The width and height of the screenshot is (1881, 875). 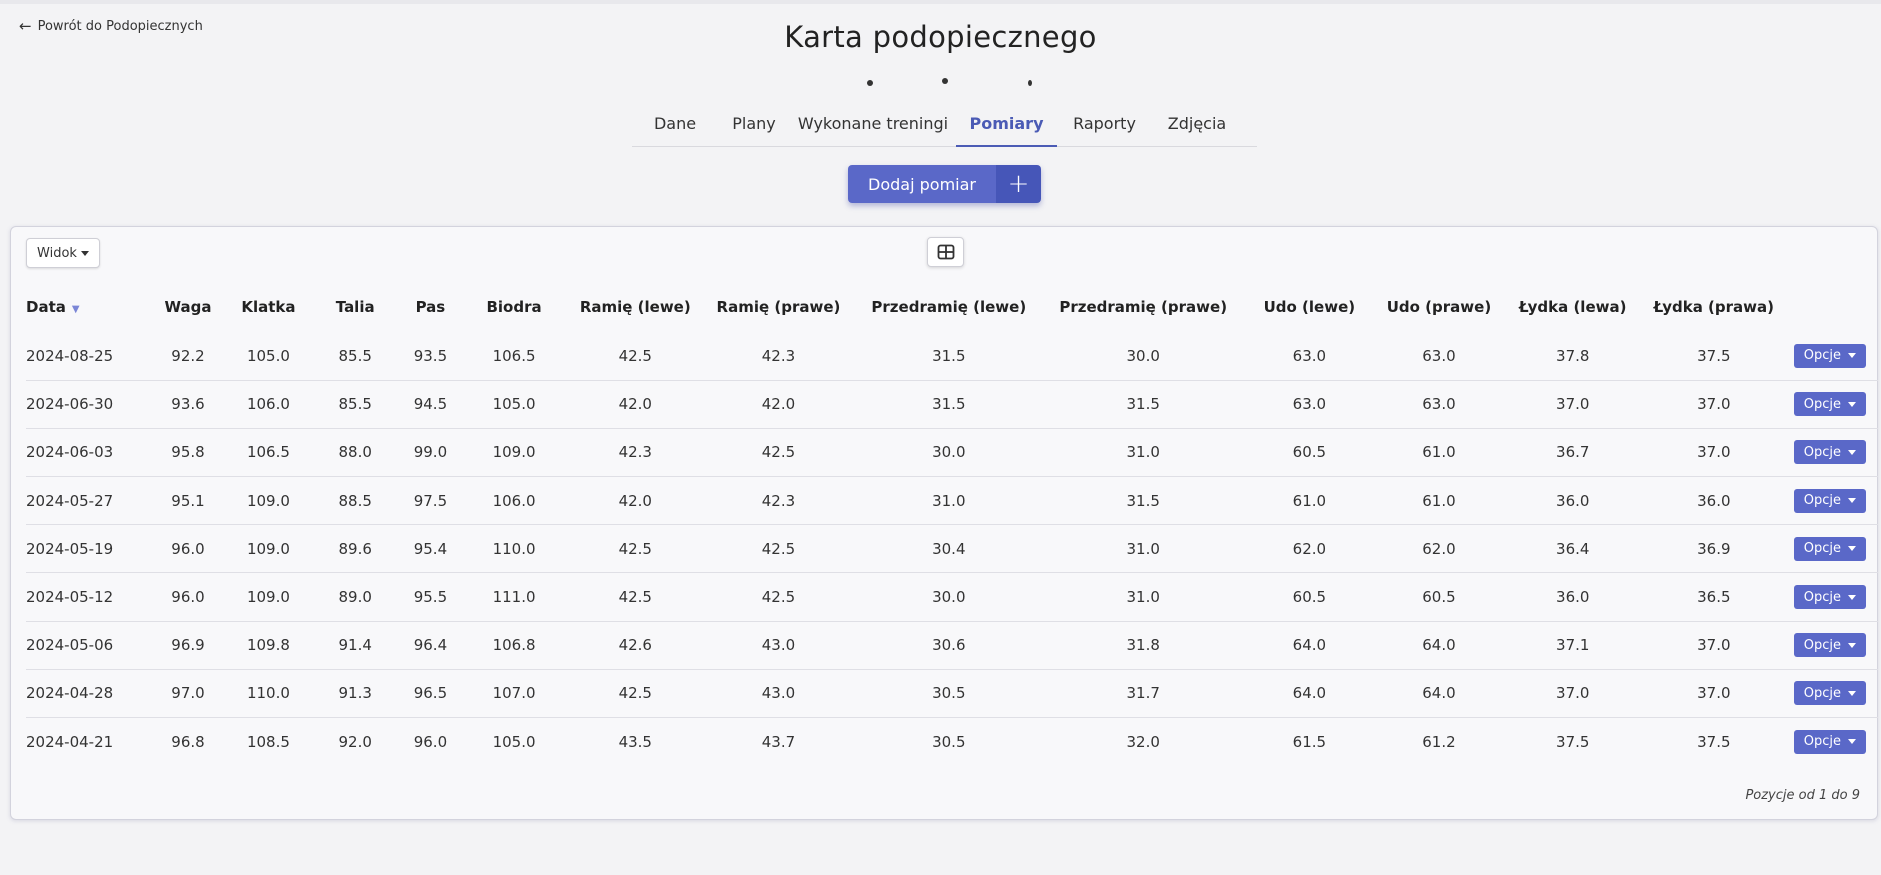 I want to click on cell-date: 2024-04-28, so click(x=89, y=694).